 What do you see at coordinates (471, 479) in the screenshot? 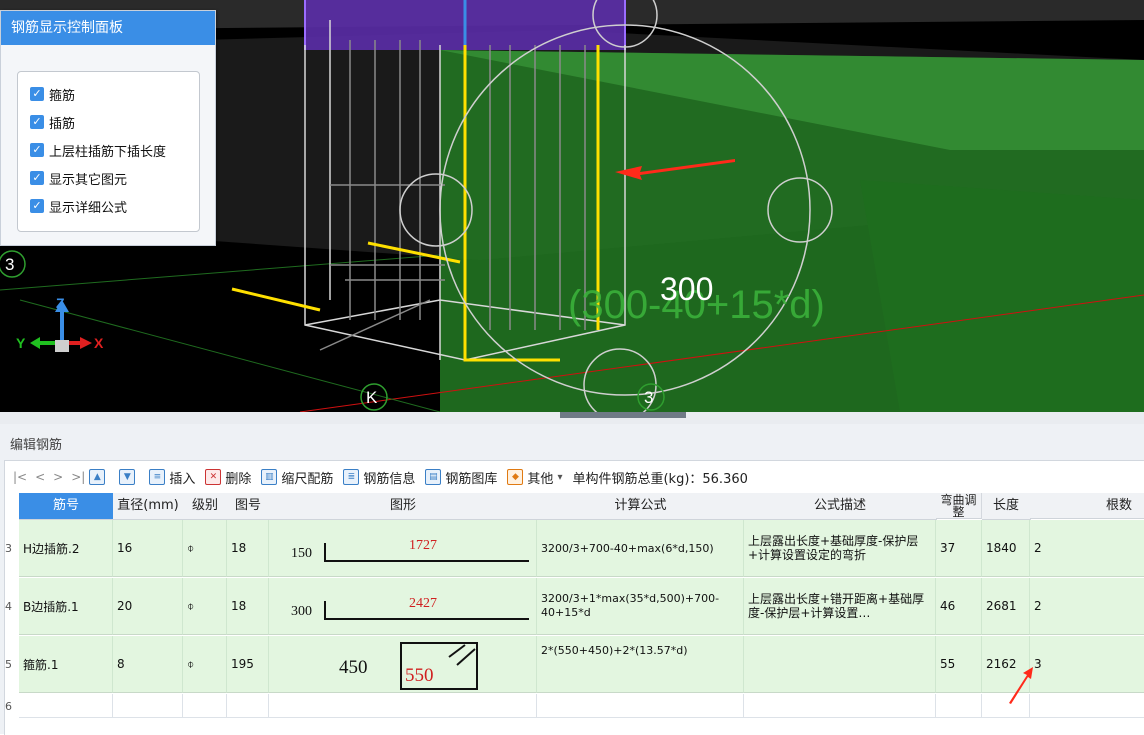
I see `library-label: 钢筋图库` at bounding box center [471, 479].